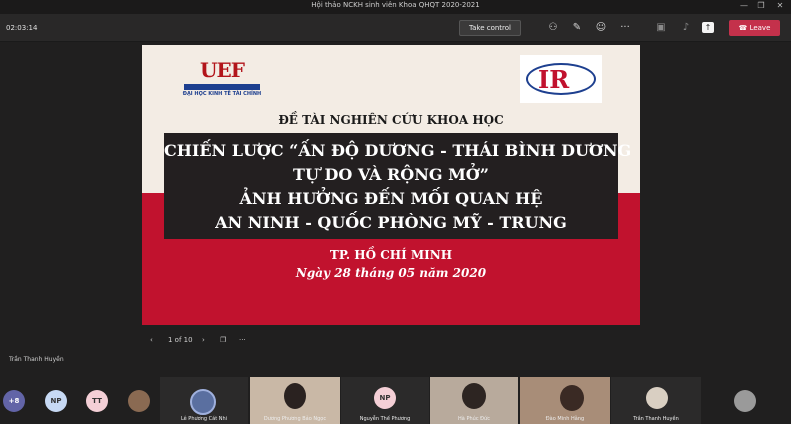 The height and width of the screenshot is (424, 791). Describe the element at coordinates (56, 401) in the screenshot. I see `participant-avatar-initials: NP` at that location.